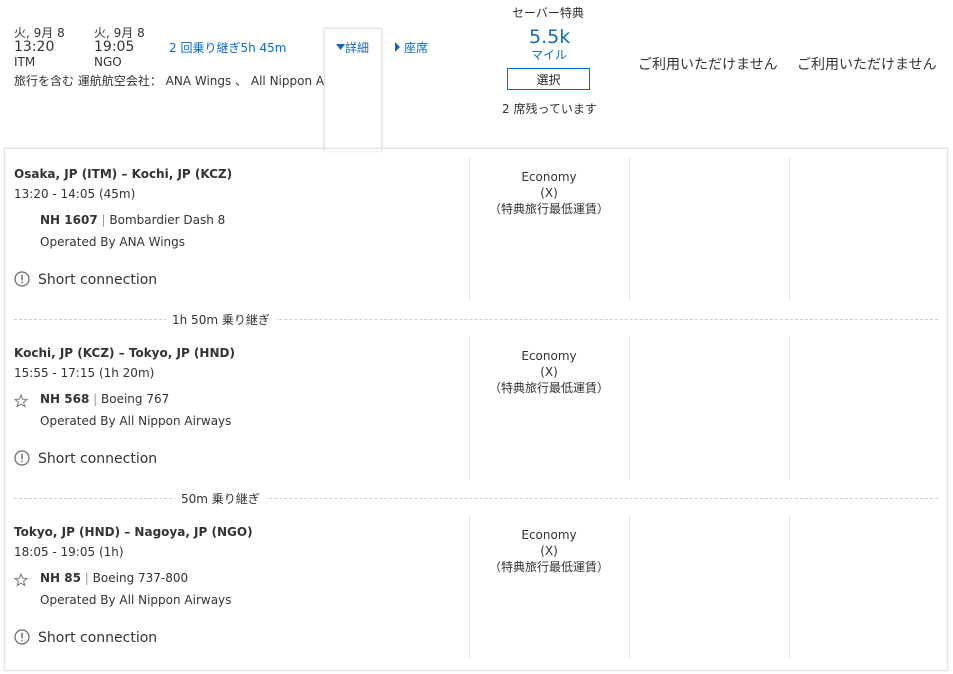 This screenshot has width=953, height=674. I want to click on connection-duration: 50m 乗り継ぎ, so click(220, 498).